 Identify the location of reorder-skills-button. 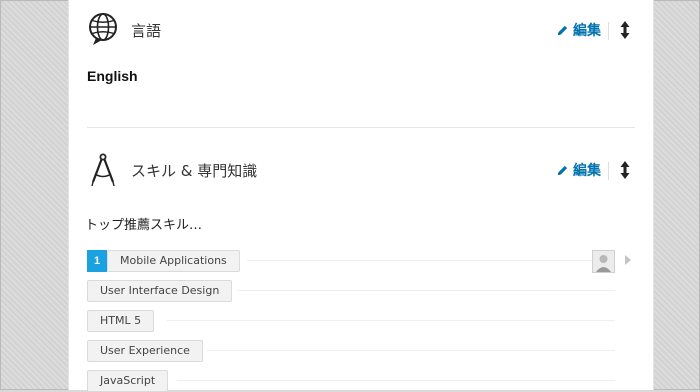
(625, 170).